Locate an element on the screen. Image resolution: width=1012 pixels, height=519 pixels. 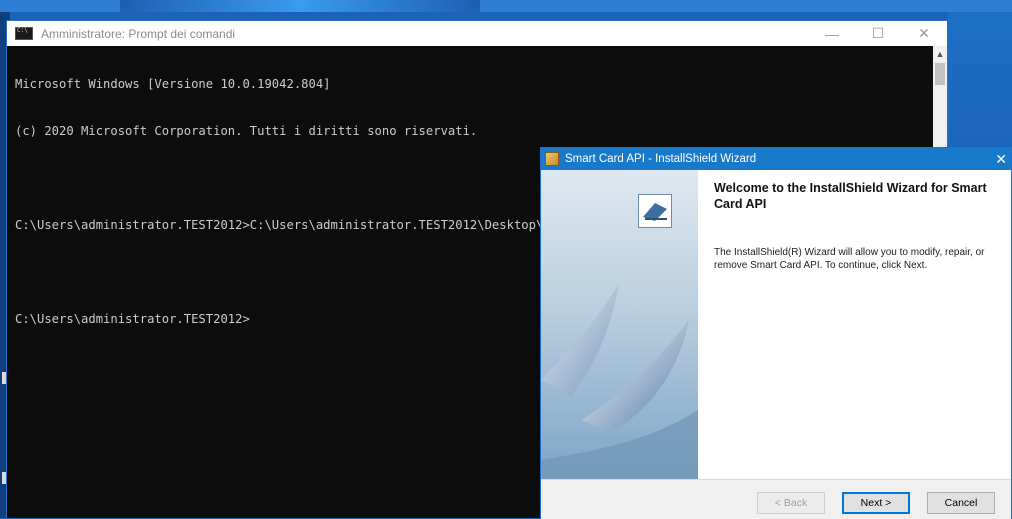
sail-artwork-icon is located at coordinates (619, 380).